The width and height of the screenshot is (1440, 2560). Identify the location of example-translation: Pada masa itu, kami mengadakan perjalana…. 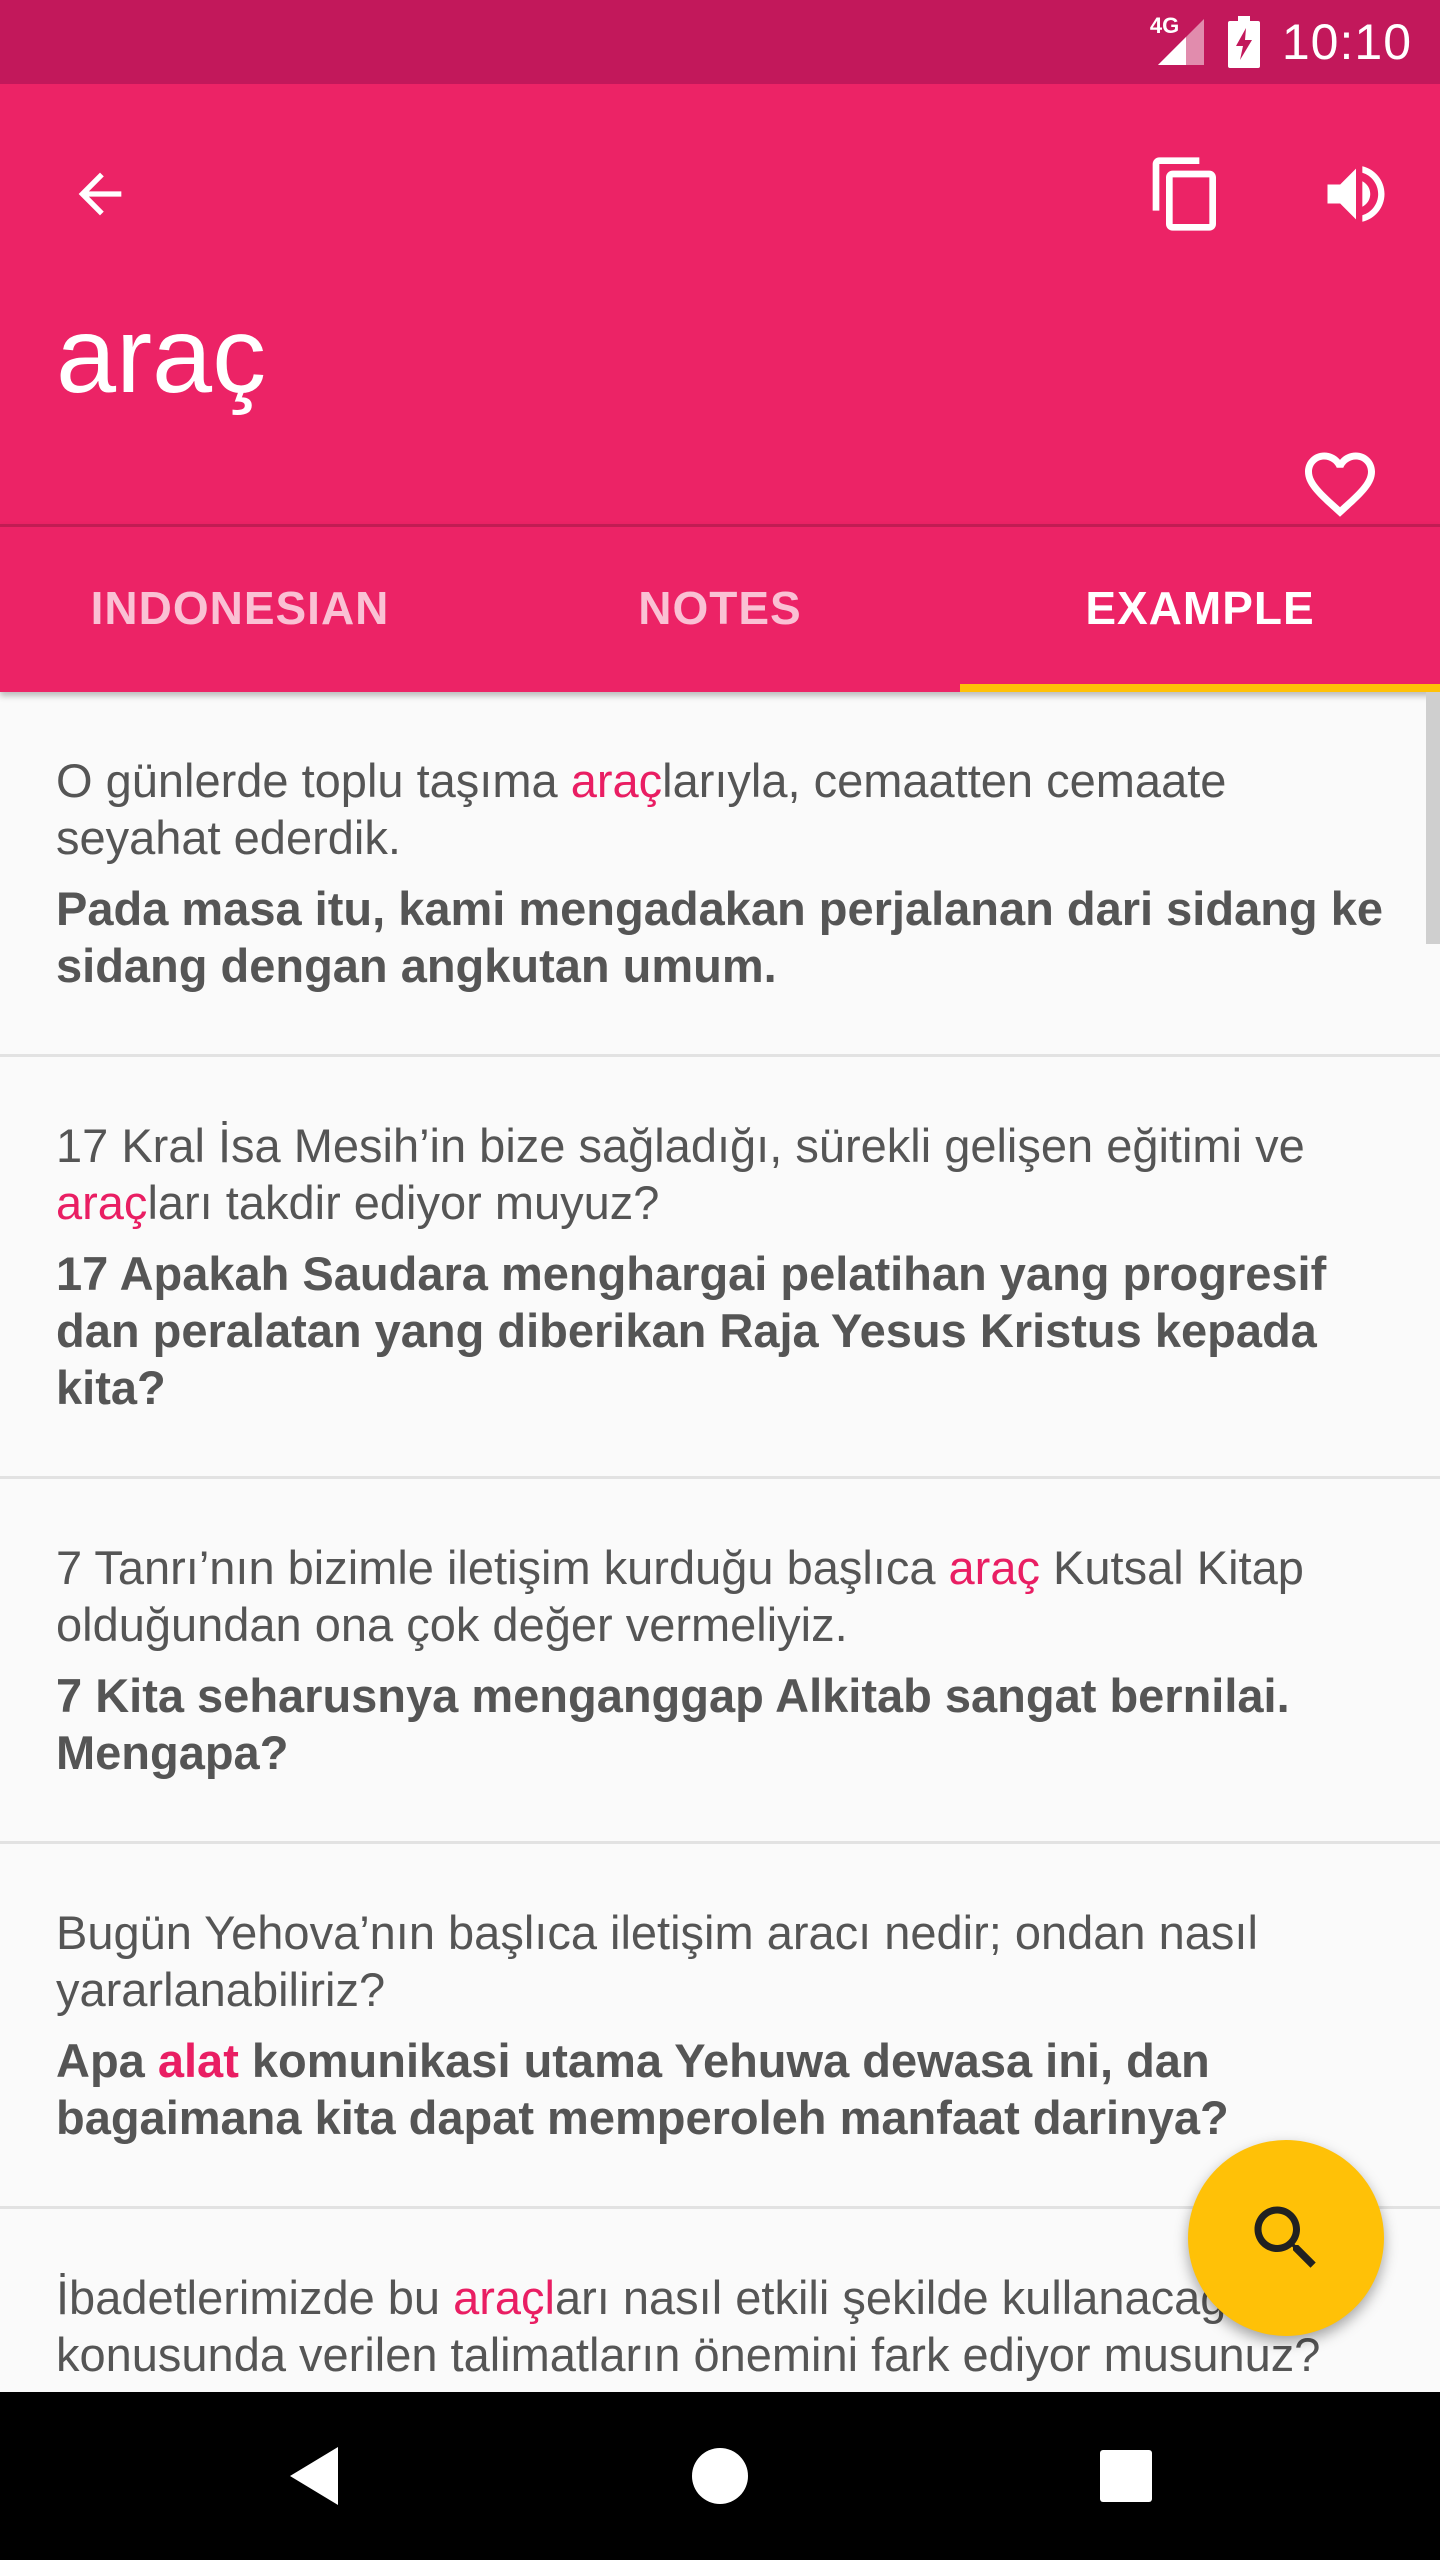
(719, 937).